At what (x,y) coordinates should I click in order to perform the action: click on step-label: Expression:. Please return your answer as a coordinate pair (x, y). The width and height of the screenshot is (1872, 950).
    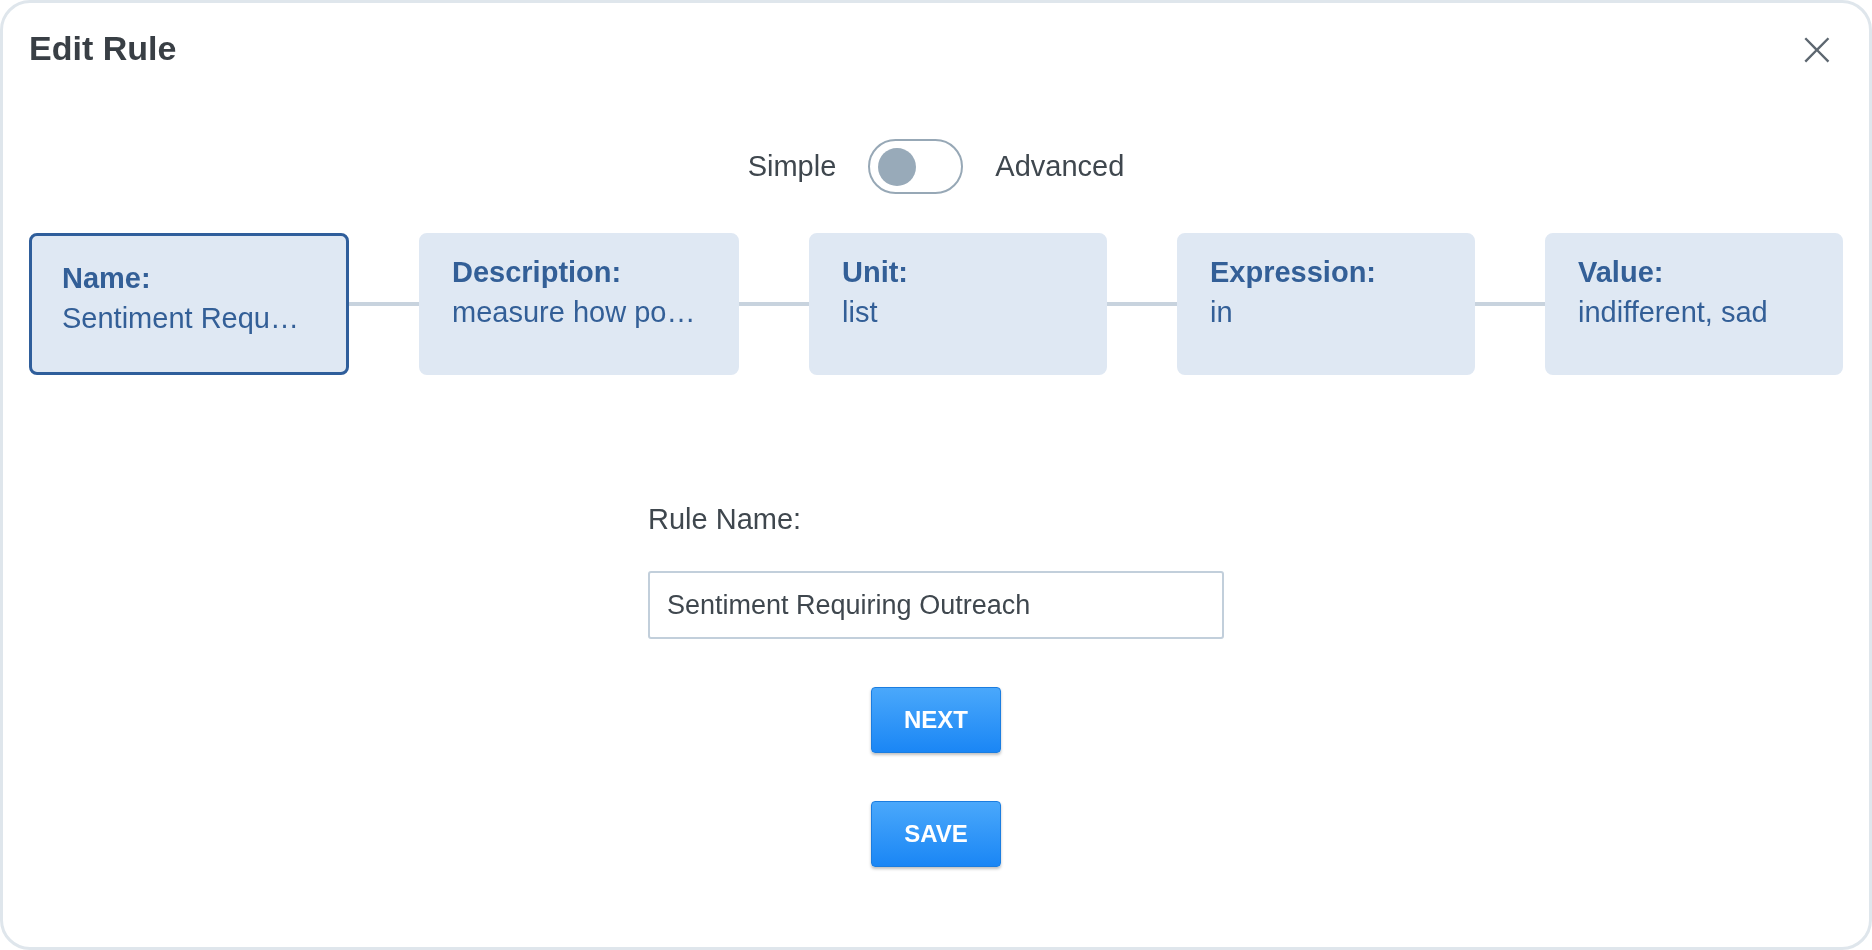
    Looking at the image, I should click on (1293, 272).